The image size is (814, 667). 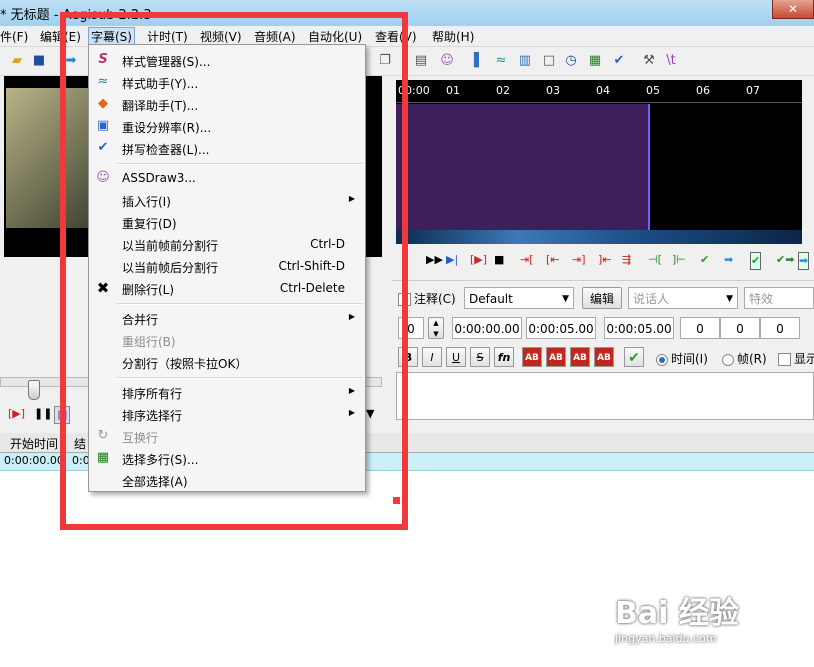 What do you see at coordinates (501, 61) in the screenshot?
I see `kanji-timer-icon: ≈` at bounding box center [501, 61].